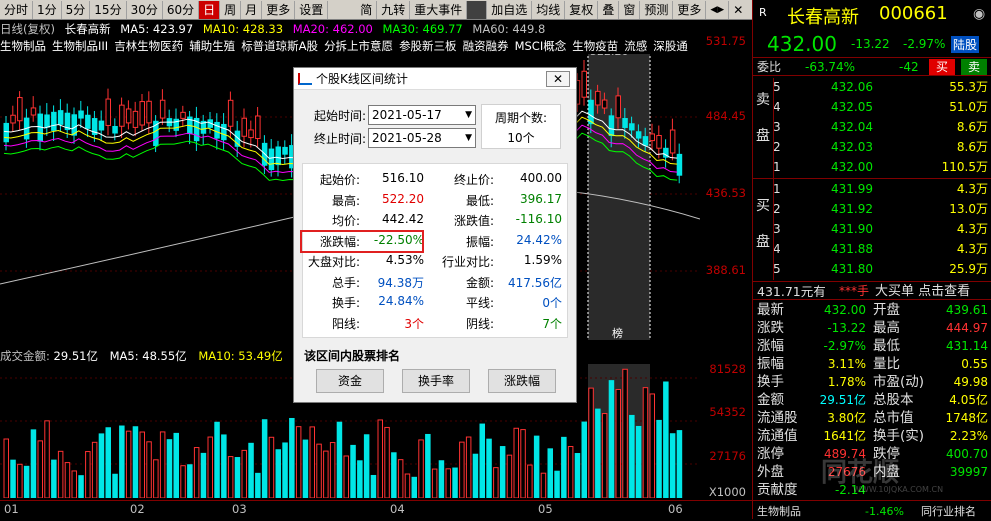 This screenshot has width=991, height=521. I want to click on detail-value: 400.70, so click(967, 454).